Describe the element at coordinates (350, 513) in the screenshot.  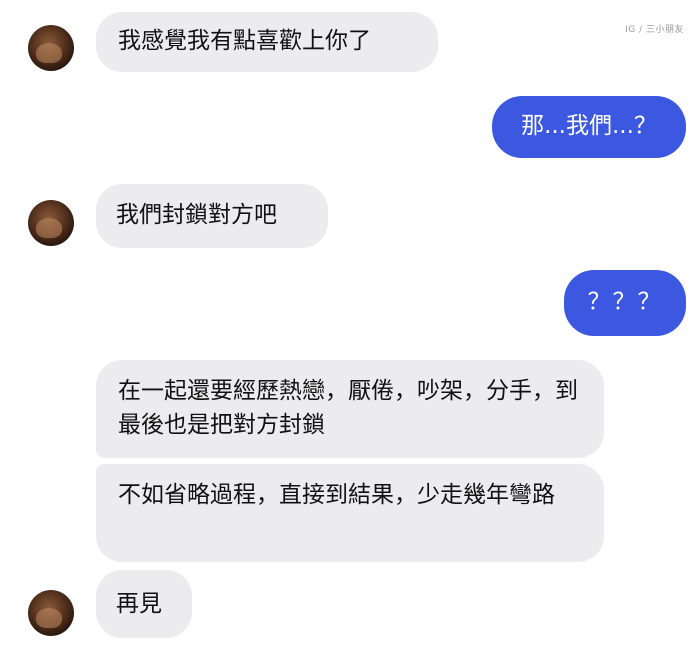
I see `incoming-message-bubble: 不如省略過程，直接到結果，少走幾年彎路` at that location.